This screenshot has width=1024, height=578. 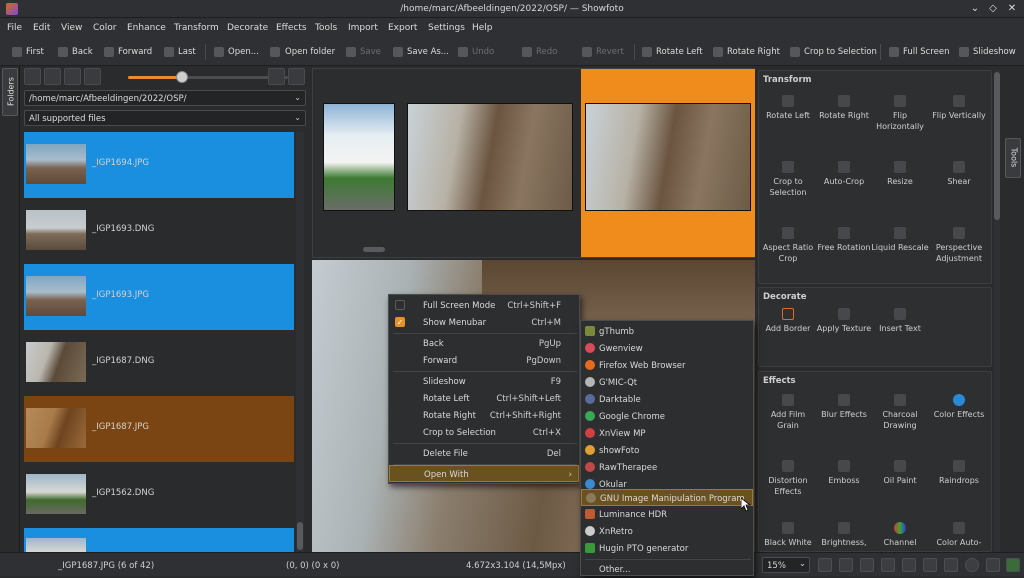 What do you see at coordinates (105, 28) in the screenshot?
I see `menu-color: Color` at bounding box center [105, 28].